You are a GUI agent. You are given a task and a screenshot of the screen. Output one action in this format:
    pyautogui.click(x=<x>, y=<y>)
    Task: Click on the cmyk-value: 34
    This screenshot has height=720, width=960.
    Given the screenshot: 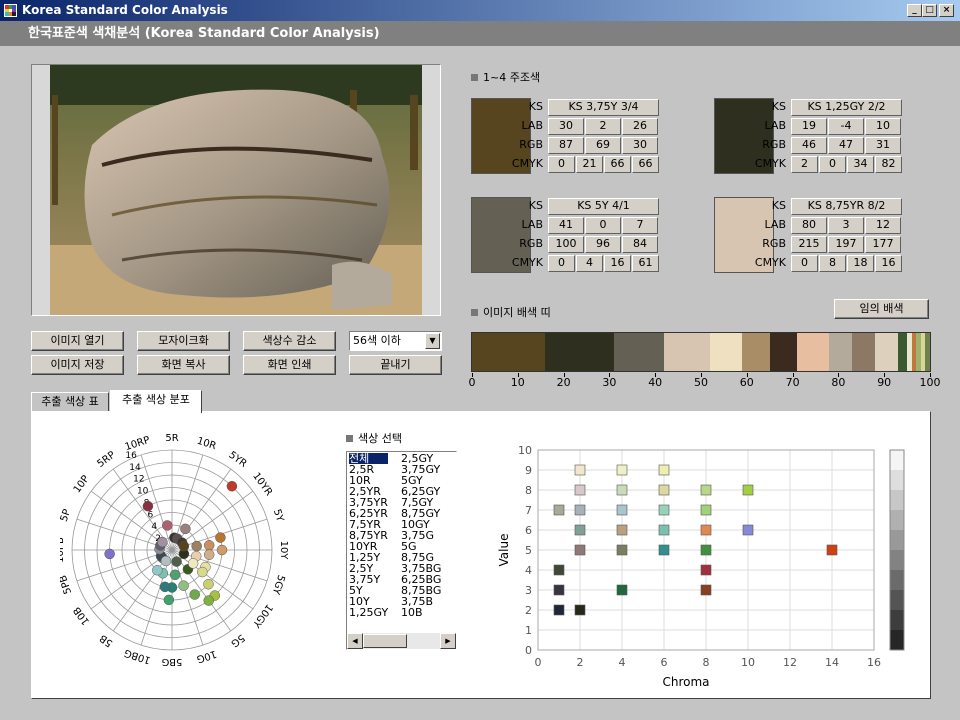 What is the action you would take?
    pyautogui.click(x=860, y=164)
    